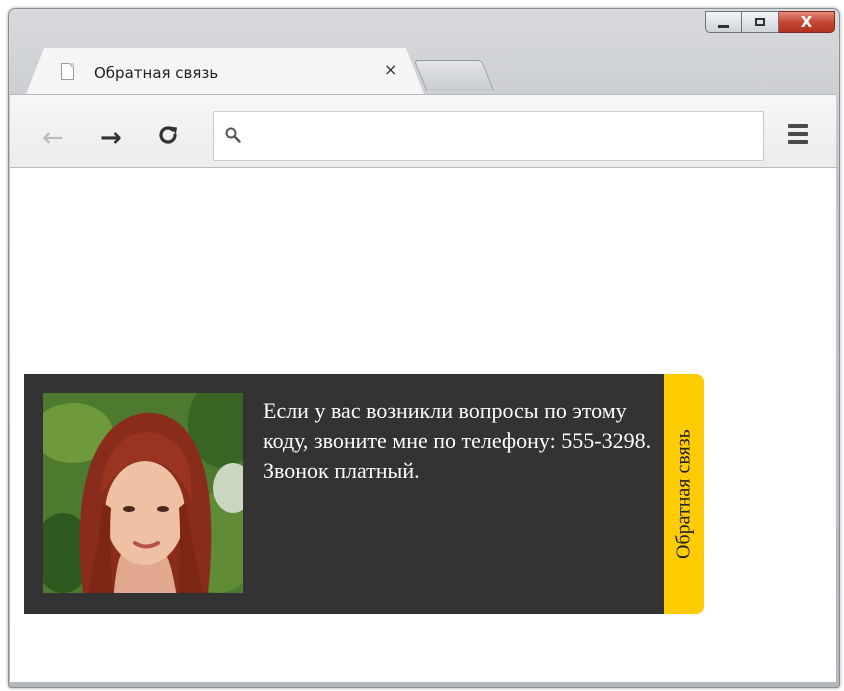 This screenshot has height=691, width=844. Describe the element at coordinates (233, 135) in the screenshot. I see `search-icon` at that location.